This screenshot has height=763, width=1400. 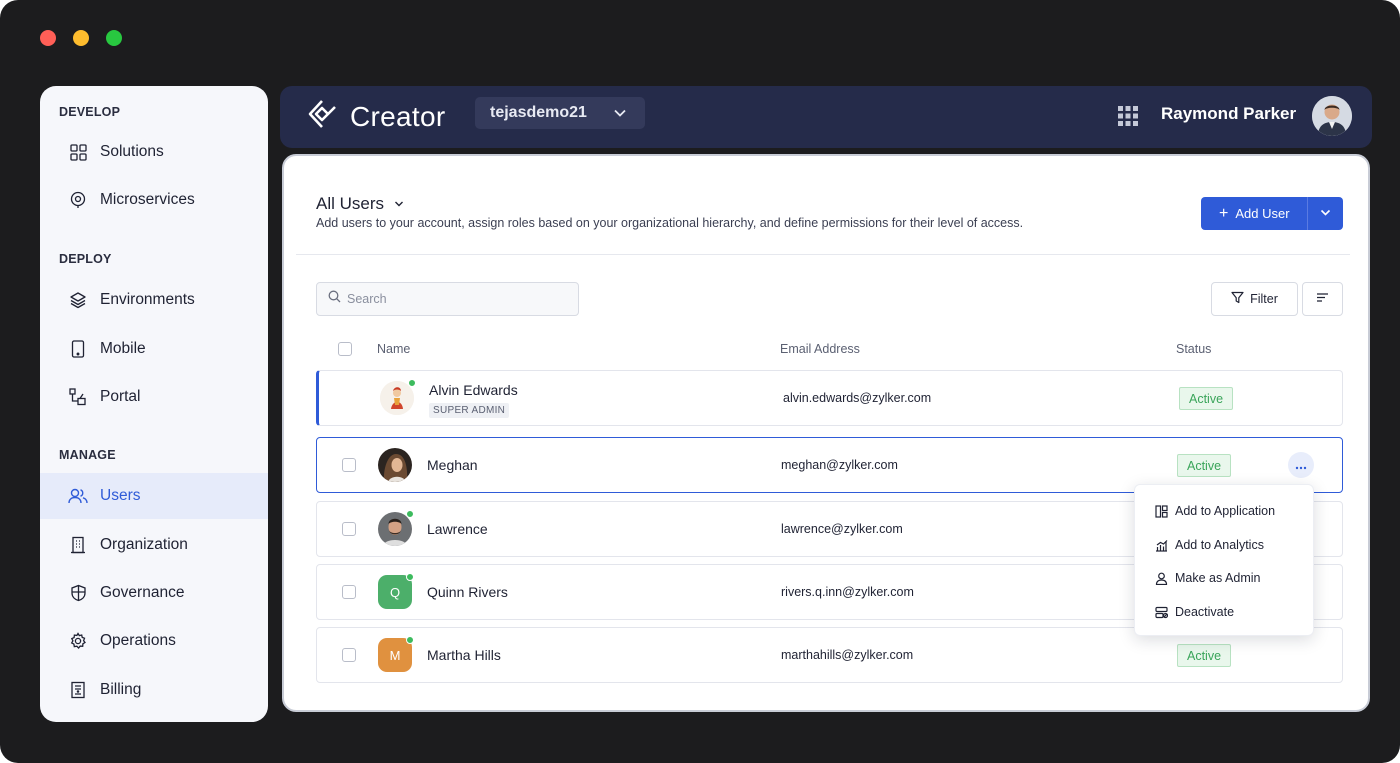 I want to click on avatar: M, so click(x=396, y=654).